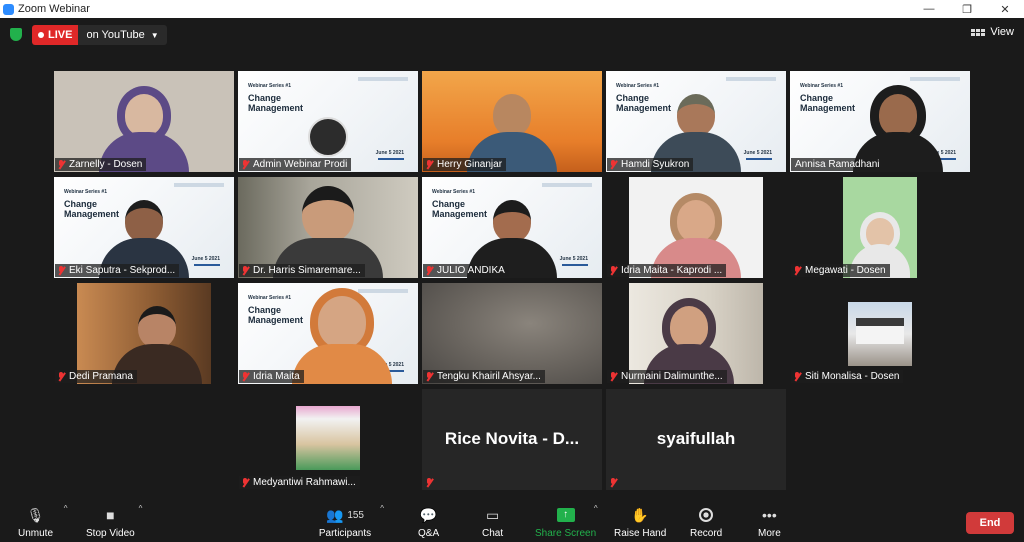 Image resolution: width=1024 pixels, height=542 pixels. I want to click on participants-label: Participants, so click(345, 533).